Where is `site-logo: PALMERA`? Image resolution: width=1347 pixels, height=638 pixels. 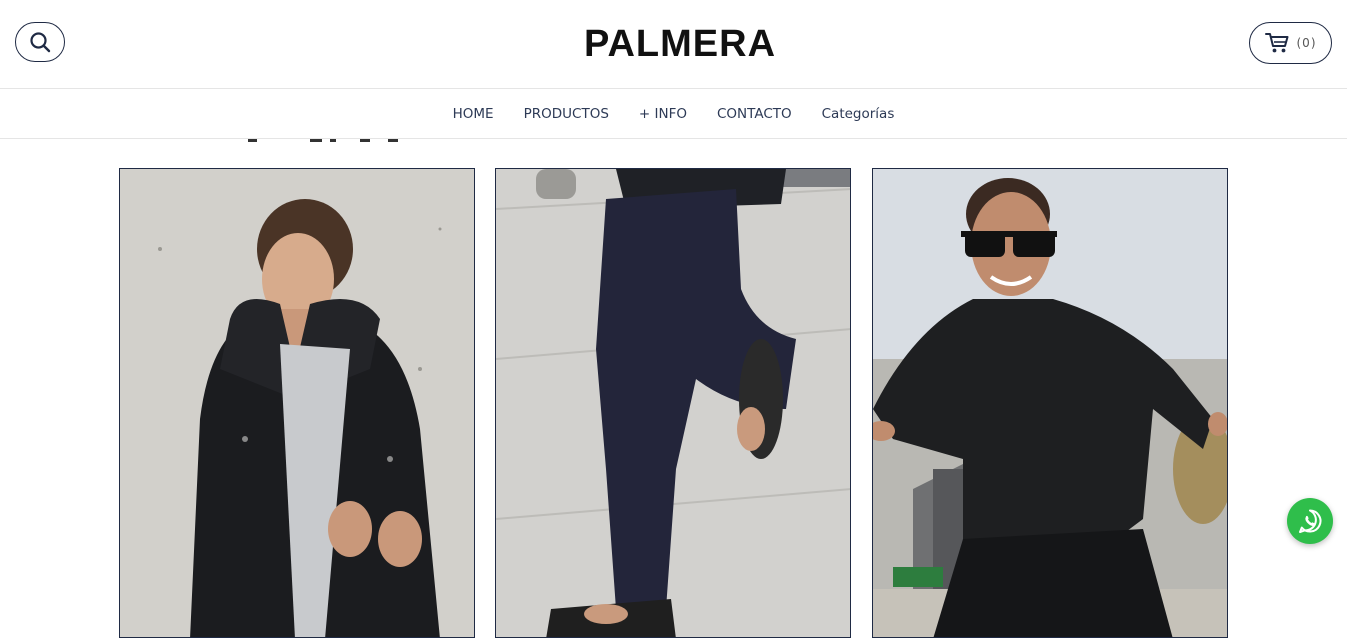 site-logo: PALMERA is located at coordinates (680, 44).